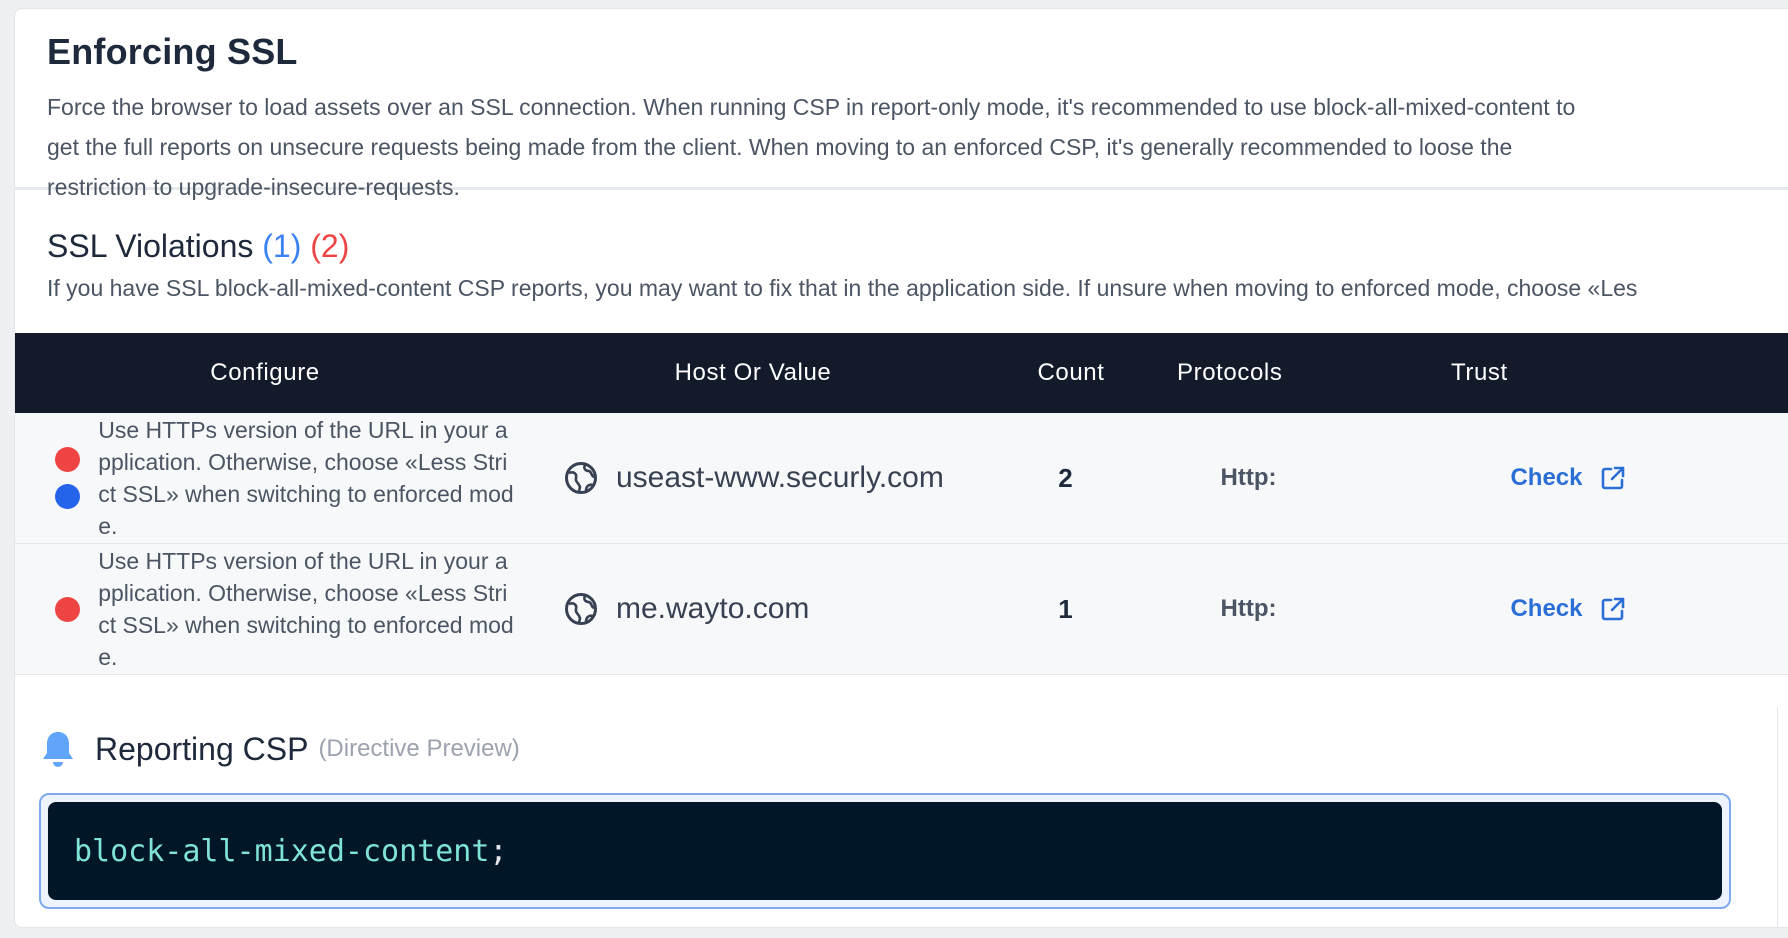 The image size is (1788, 938). What do you see at coordinates (150, 246) in the screenshot?
I see `ssl-violations-title: SSL Violations` at bounding box center [150, 246].